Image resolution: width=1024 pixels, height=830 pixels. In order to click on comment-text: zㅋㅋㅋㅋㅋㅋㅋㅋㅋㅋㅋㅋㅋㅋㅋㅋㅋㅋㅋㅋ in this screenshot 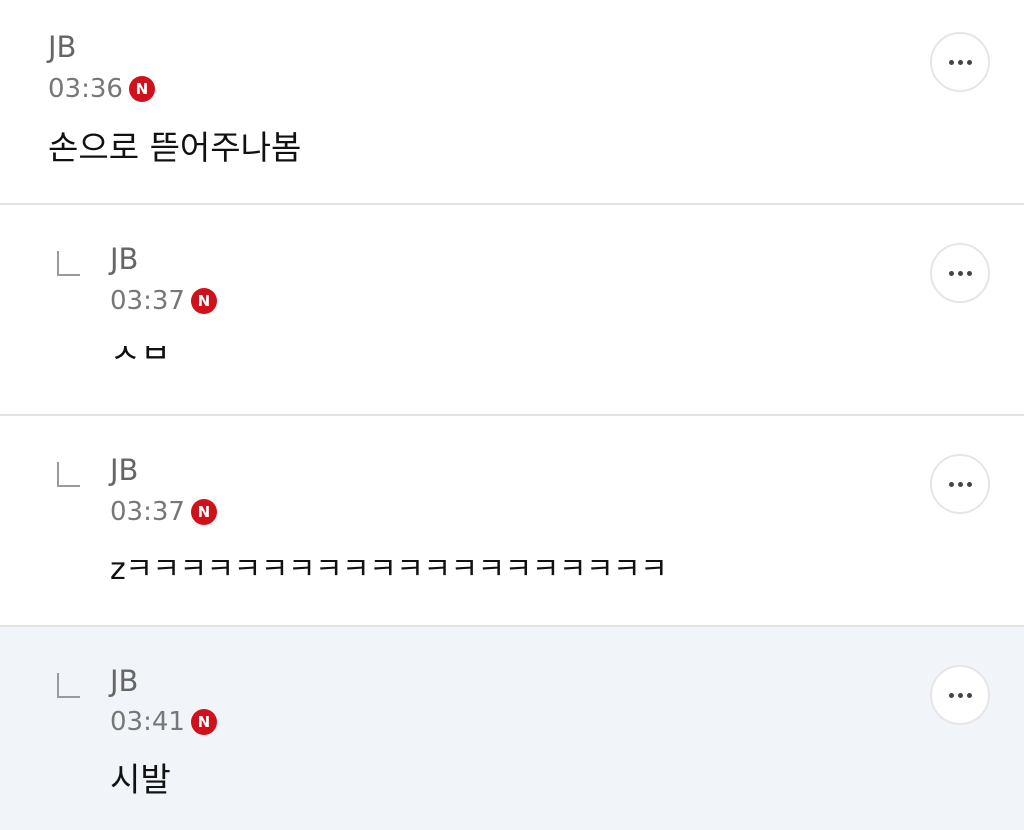, I will do `click(389, 569)`.